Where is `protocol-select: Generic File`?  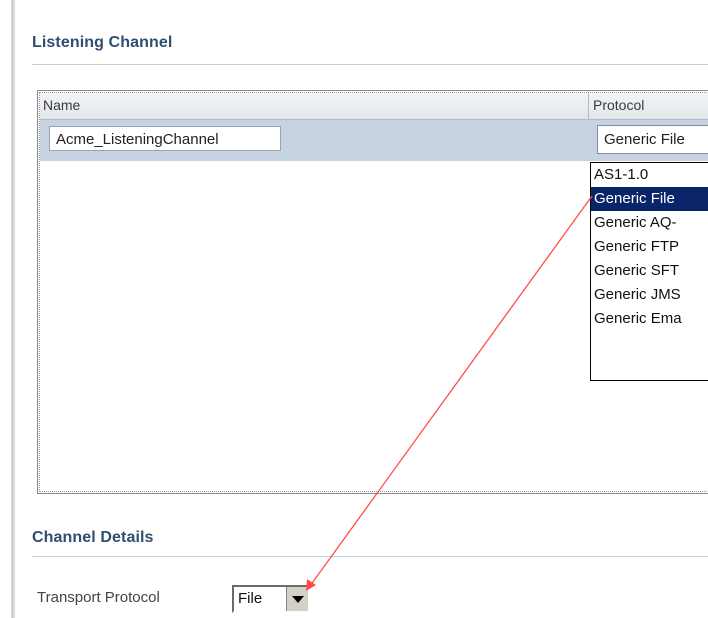
protocol-select: Generic File is located at coordinates (652, 139).